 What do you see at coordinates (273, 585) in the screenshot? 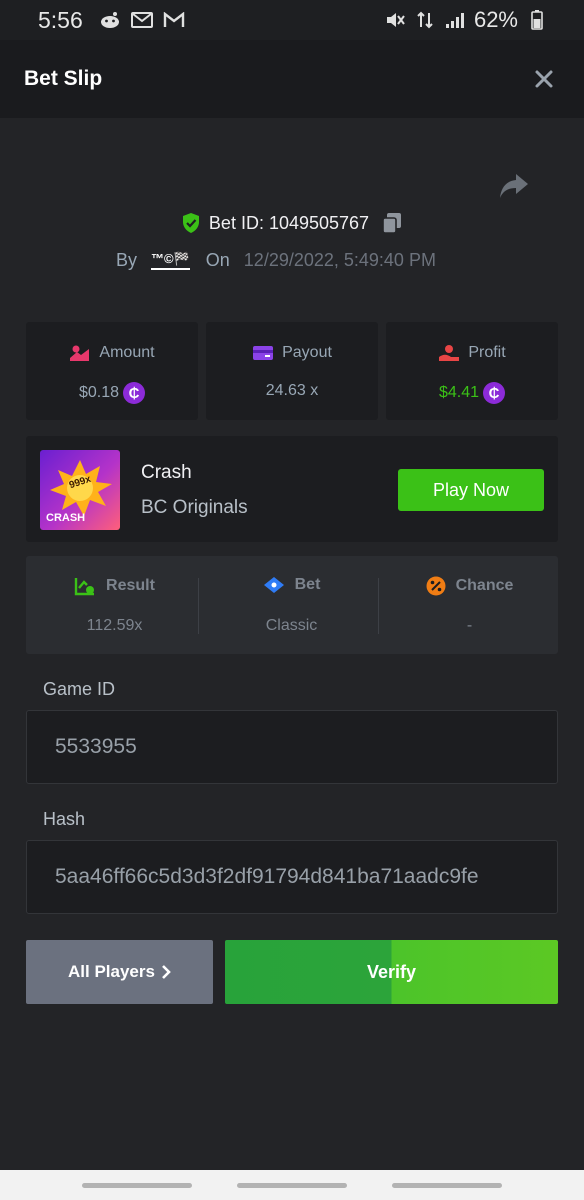
I see `bet-ticket-icon` at bounding box center [273, 585].